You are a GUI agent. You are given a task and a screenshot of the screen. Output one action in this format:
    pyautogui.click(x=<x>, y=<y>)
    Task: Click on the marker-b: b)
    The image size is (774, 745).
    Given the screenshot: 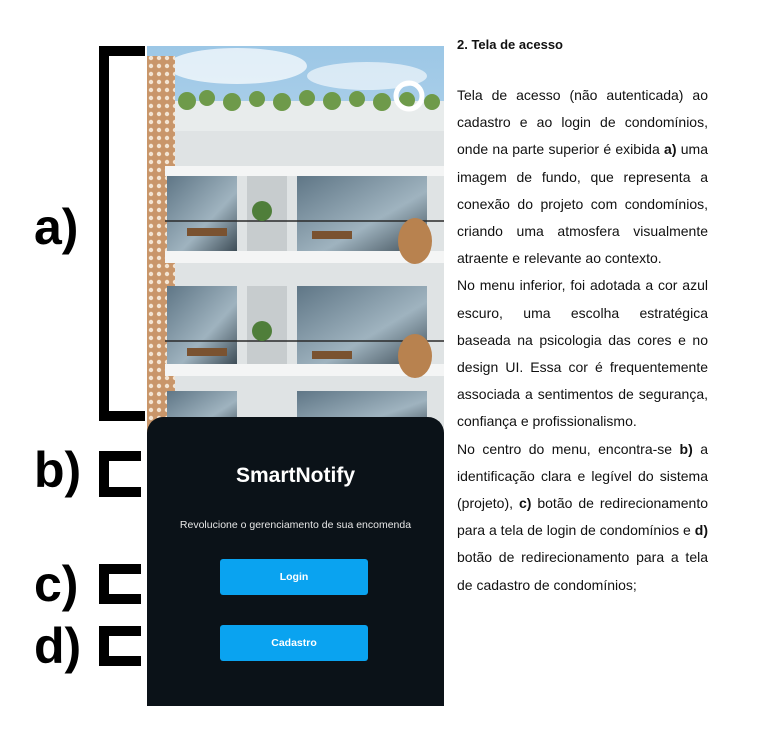 What is the action you would take?
    pyautogui.click(x=58, y=470)
    